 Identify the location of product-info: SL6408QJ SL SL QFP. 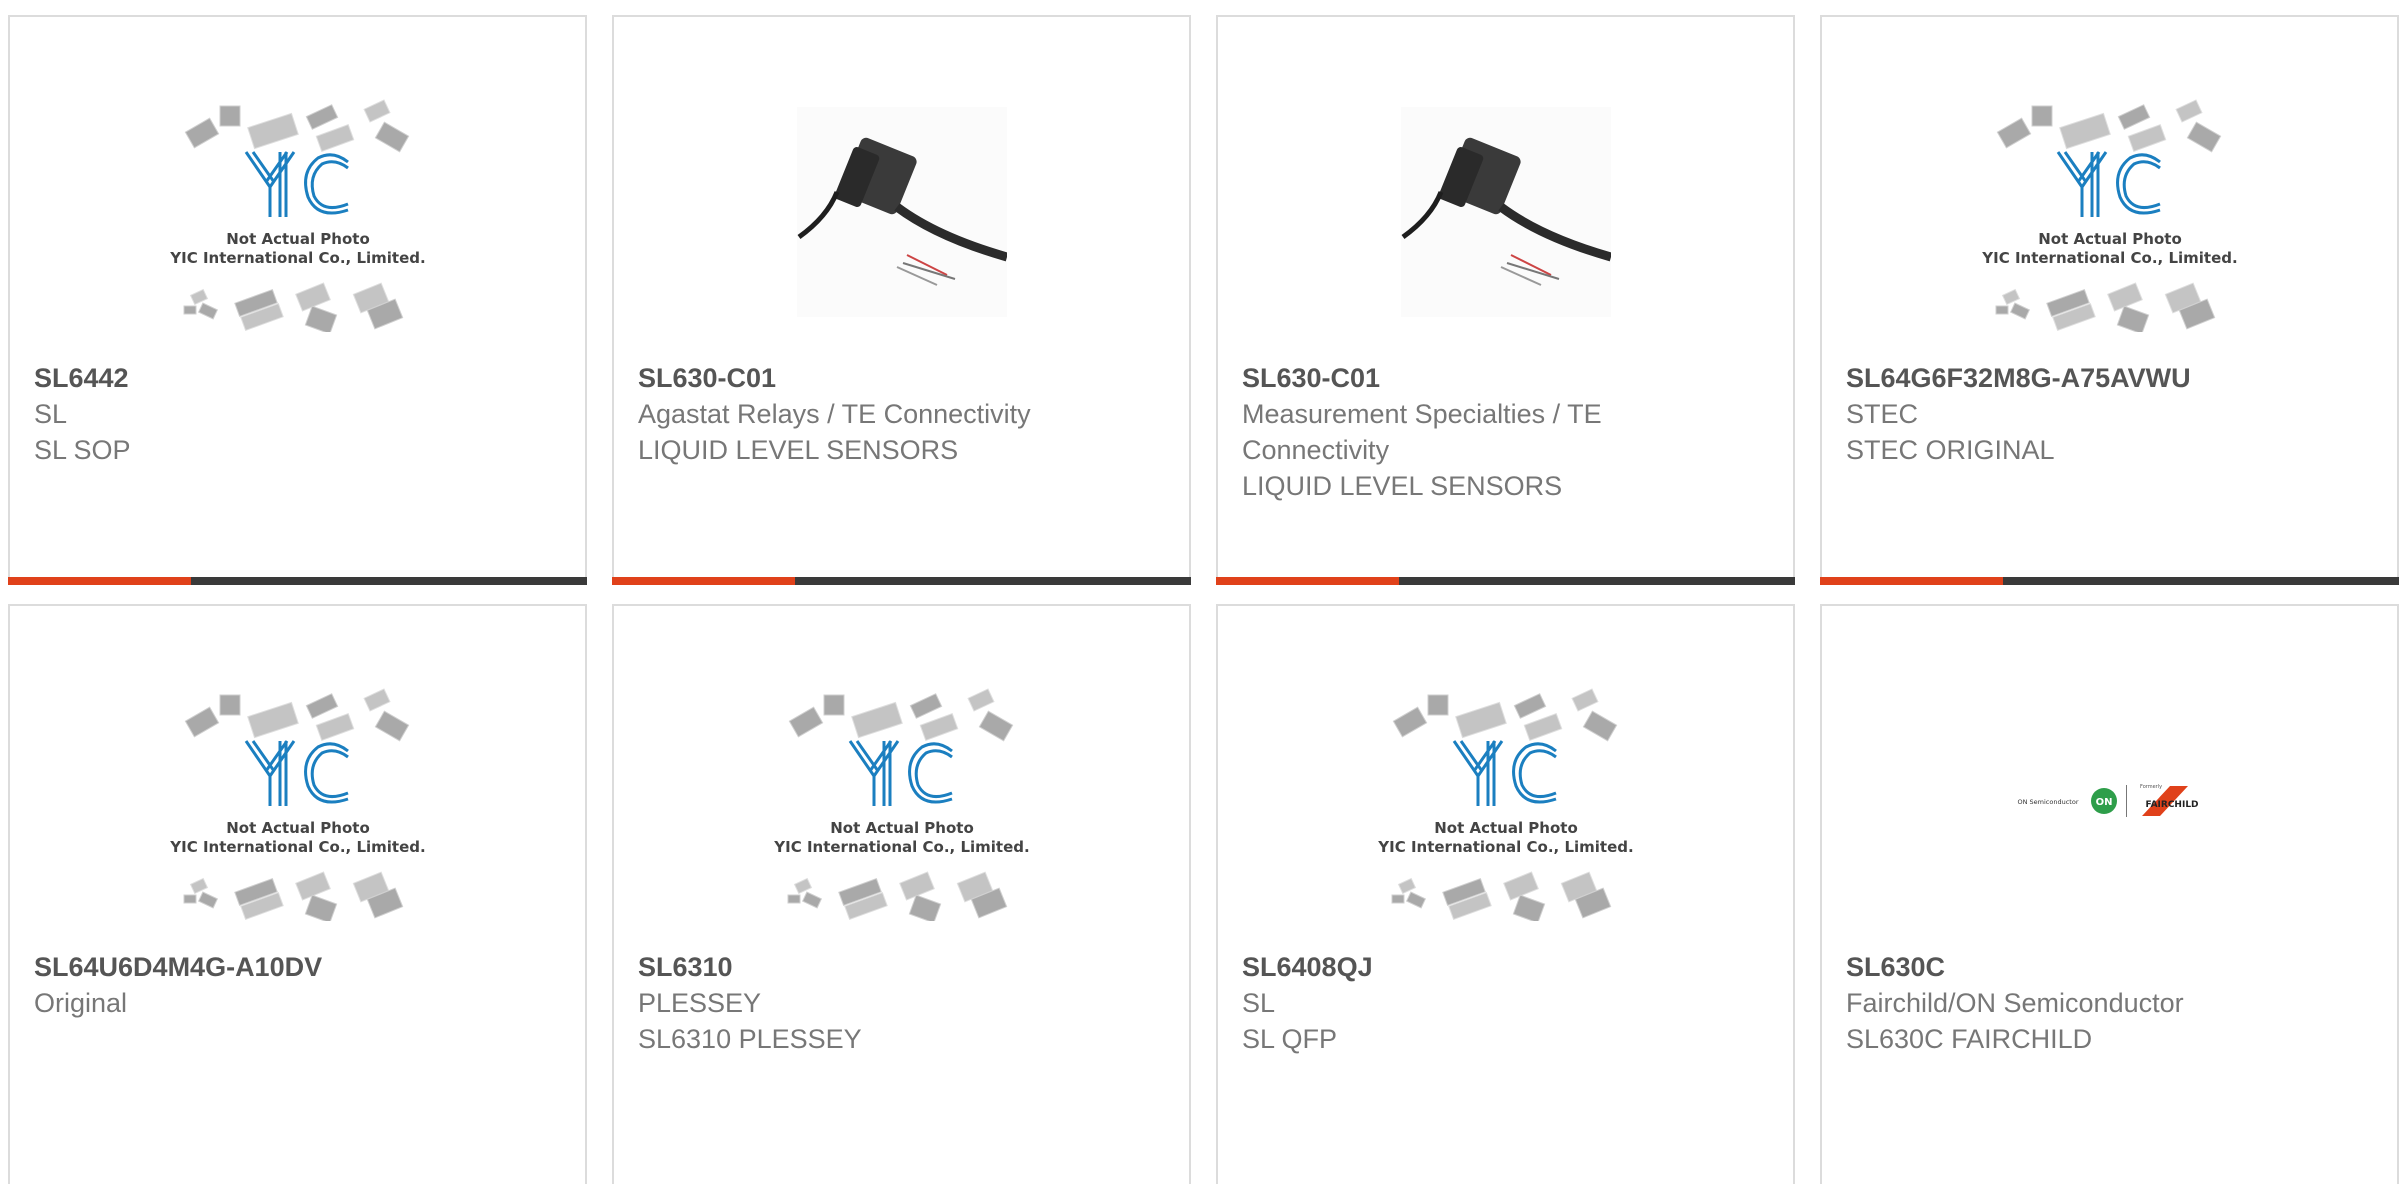
(1507, 1003).